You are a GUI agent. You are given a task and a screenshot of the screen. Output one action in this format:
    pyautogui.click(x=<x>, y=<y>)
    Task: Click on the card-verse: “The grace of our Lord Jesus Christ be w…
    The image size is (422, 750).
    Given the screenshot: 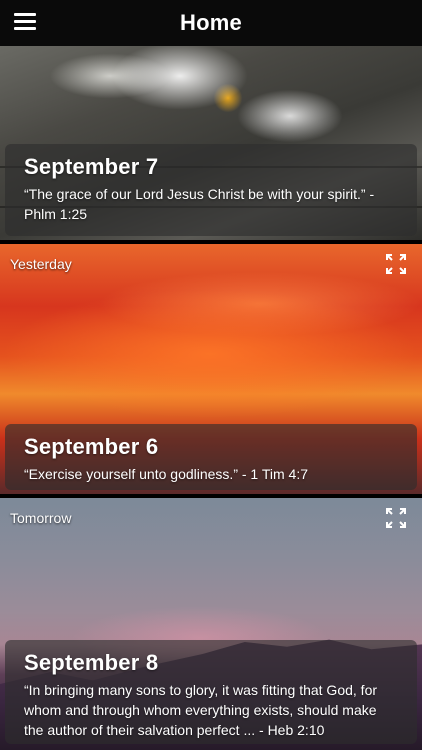 What is the action you would take?
    pyautogui.click(x=199, y=204)
    